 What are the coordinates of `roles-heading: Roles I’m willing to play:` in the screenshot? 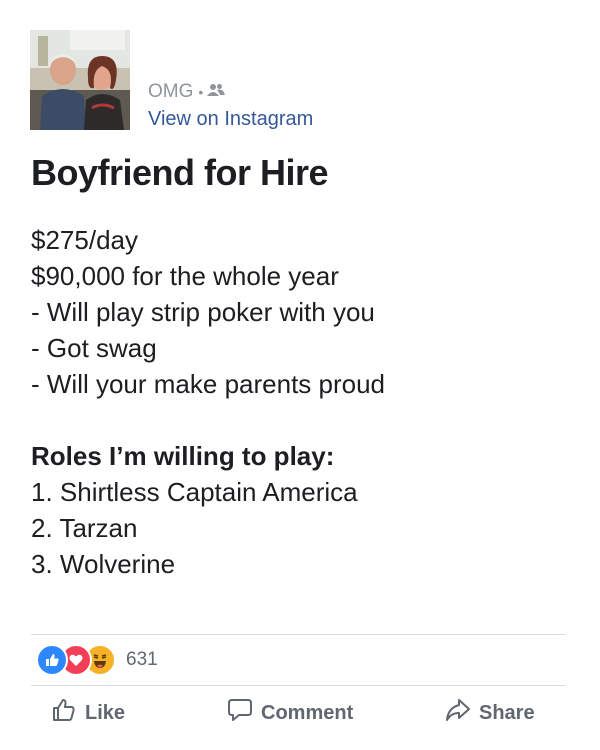 It's located at (183, 456).